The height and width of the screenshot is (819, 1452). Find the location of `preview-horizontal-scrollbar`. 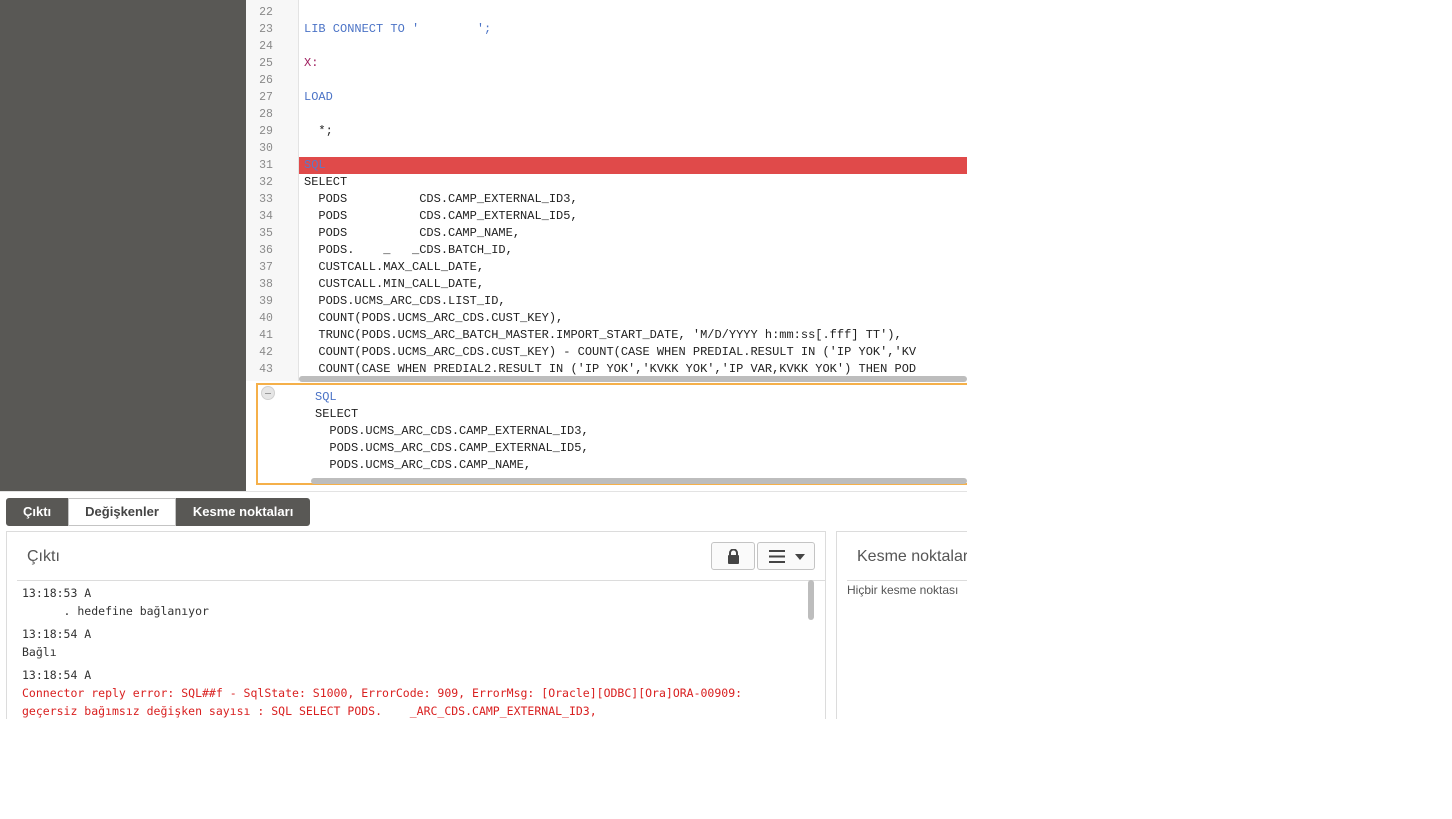

preview-horizontal-scrollbar is located at coordinates (639, 481).